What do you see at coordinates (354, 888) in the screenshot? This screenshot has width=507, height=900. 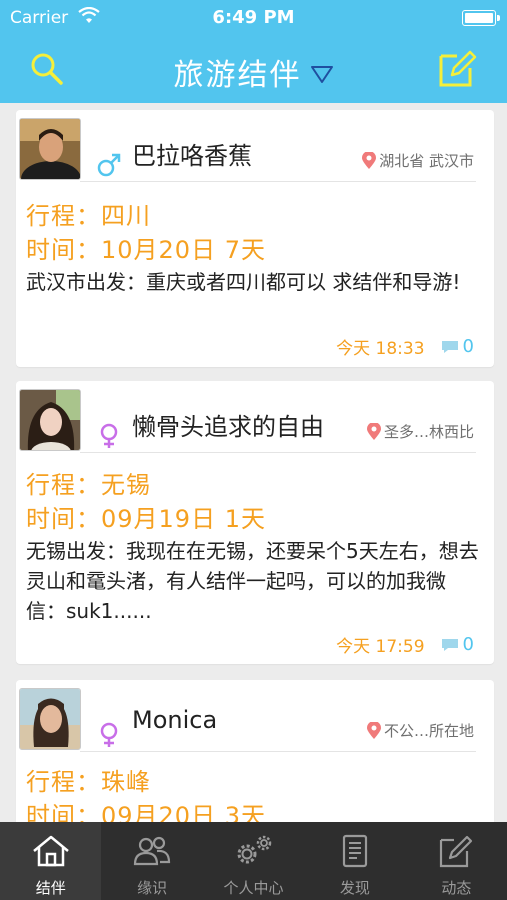 I see `tab-label: 发现` at bounding box center [354, 888].